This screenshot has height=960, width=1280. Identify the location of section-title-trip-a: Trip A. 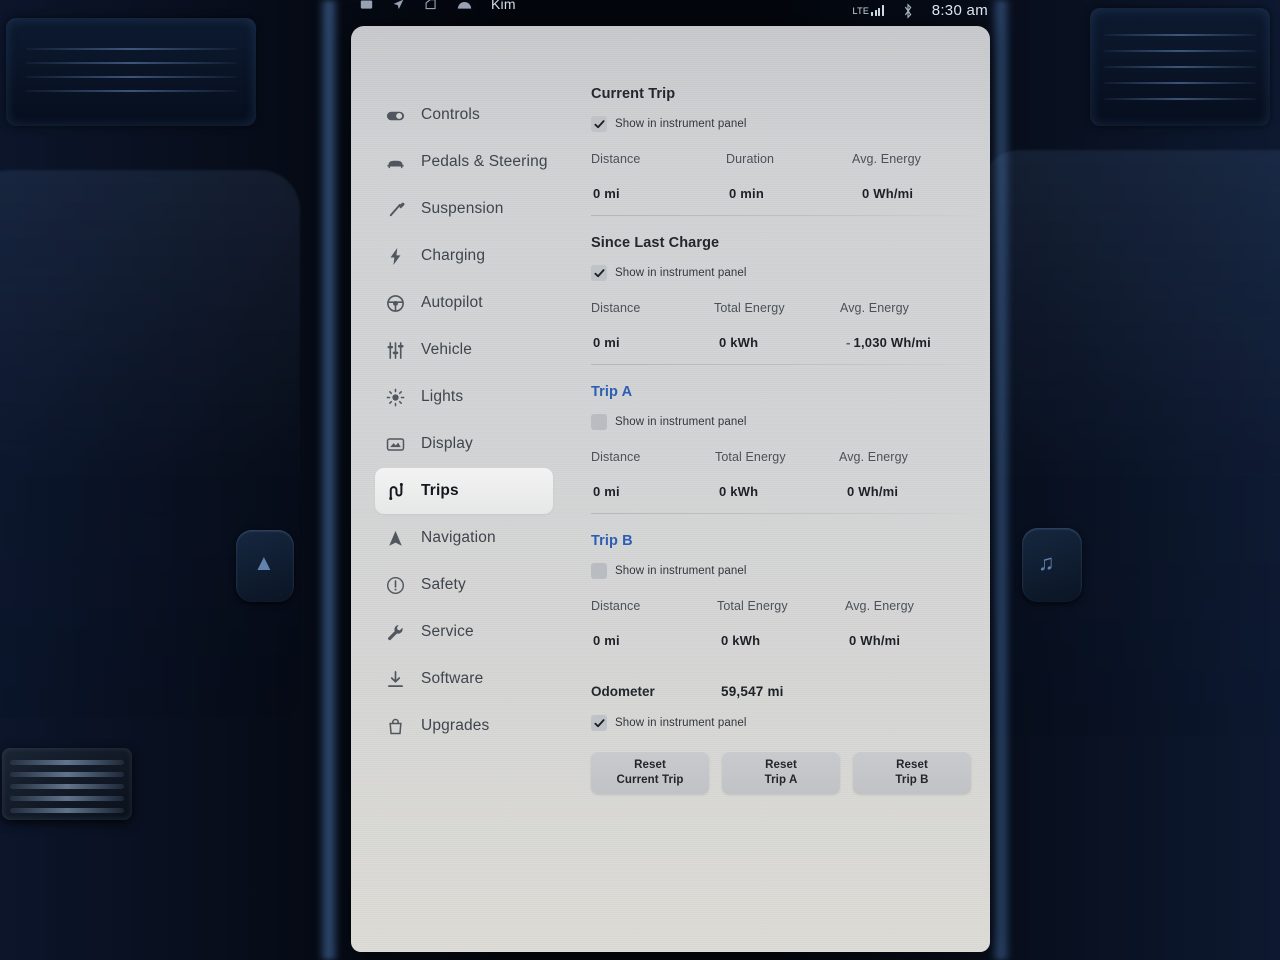
(781, 392).